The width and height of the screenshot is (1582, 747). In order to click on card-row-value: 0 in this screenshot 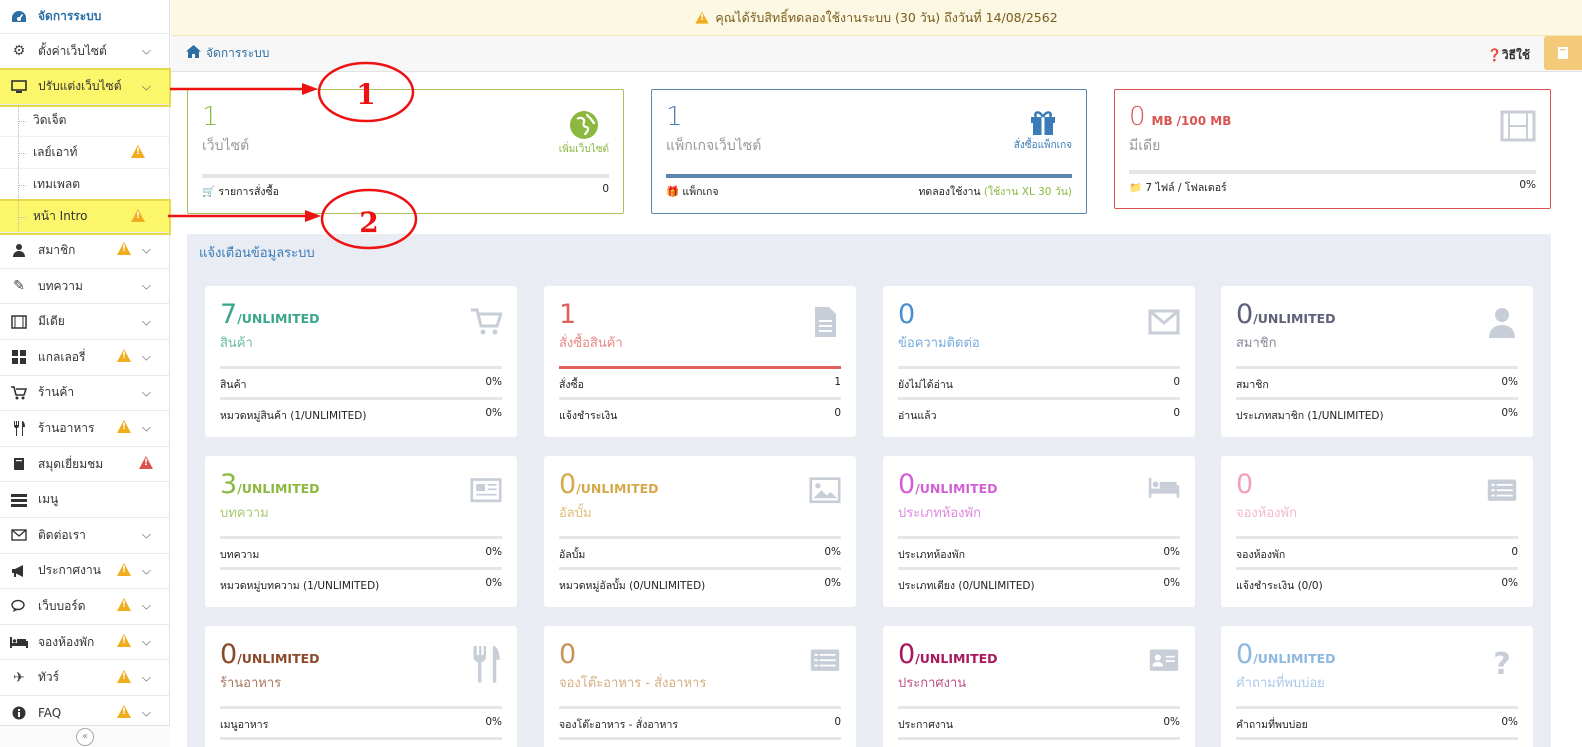, I will do `click(837, 722)`.